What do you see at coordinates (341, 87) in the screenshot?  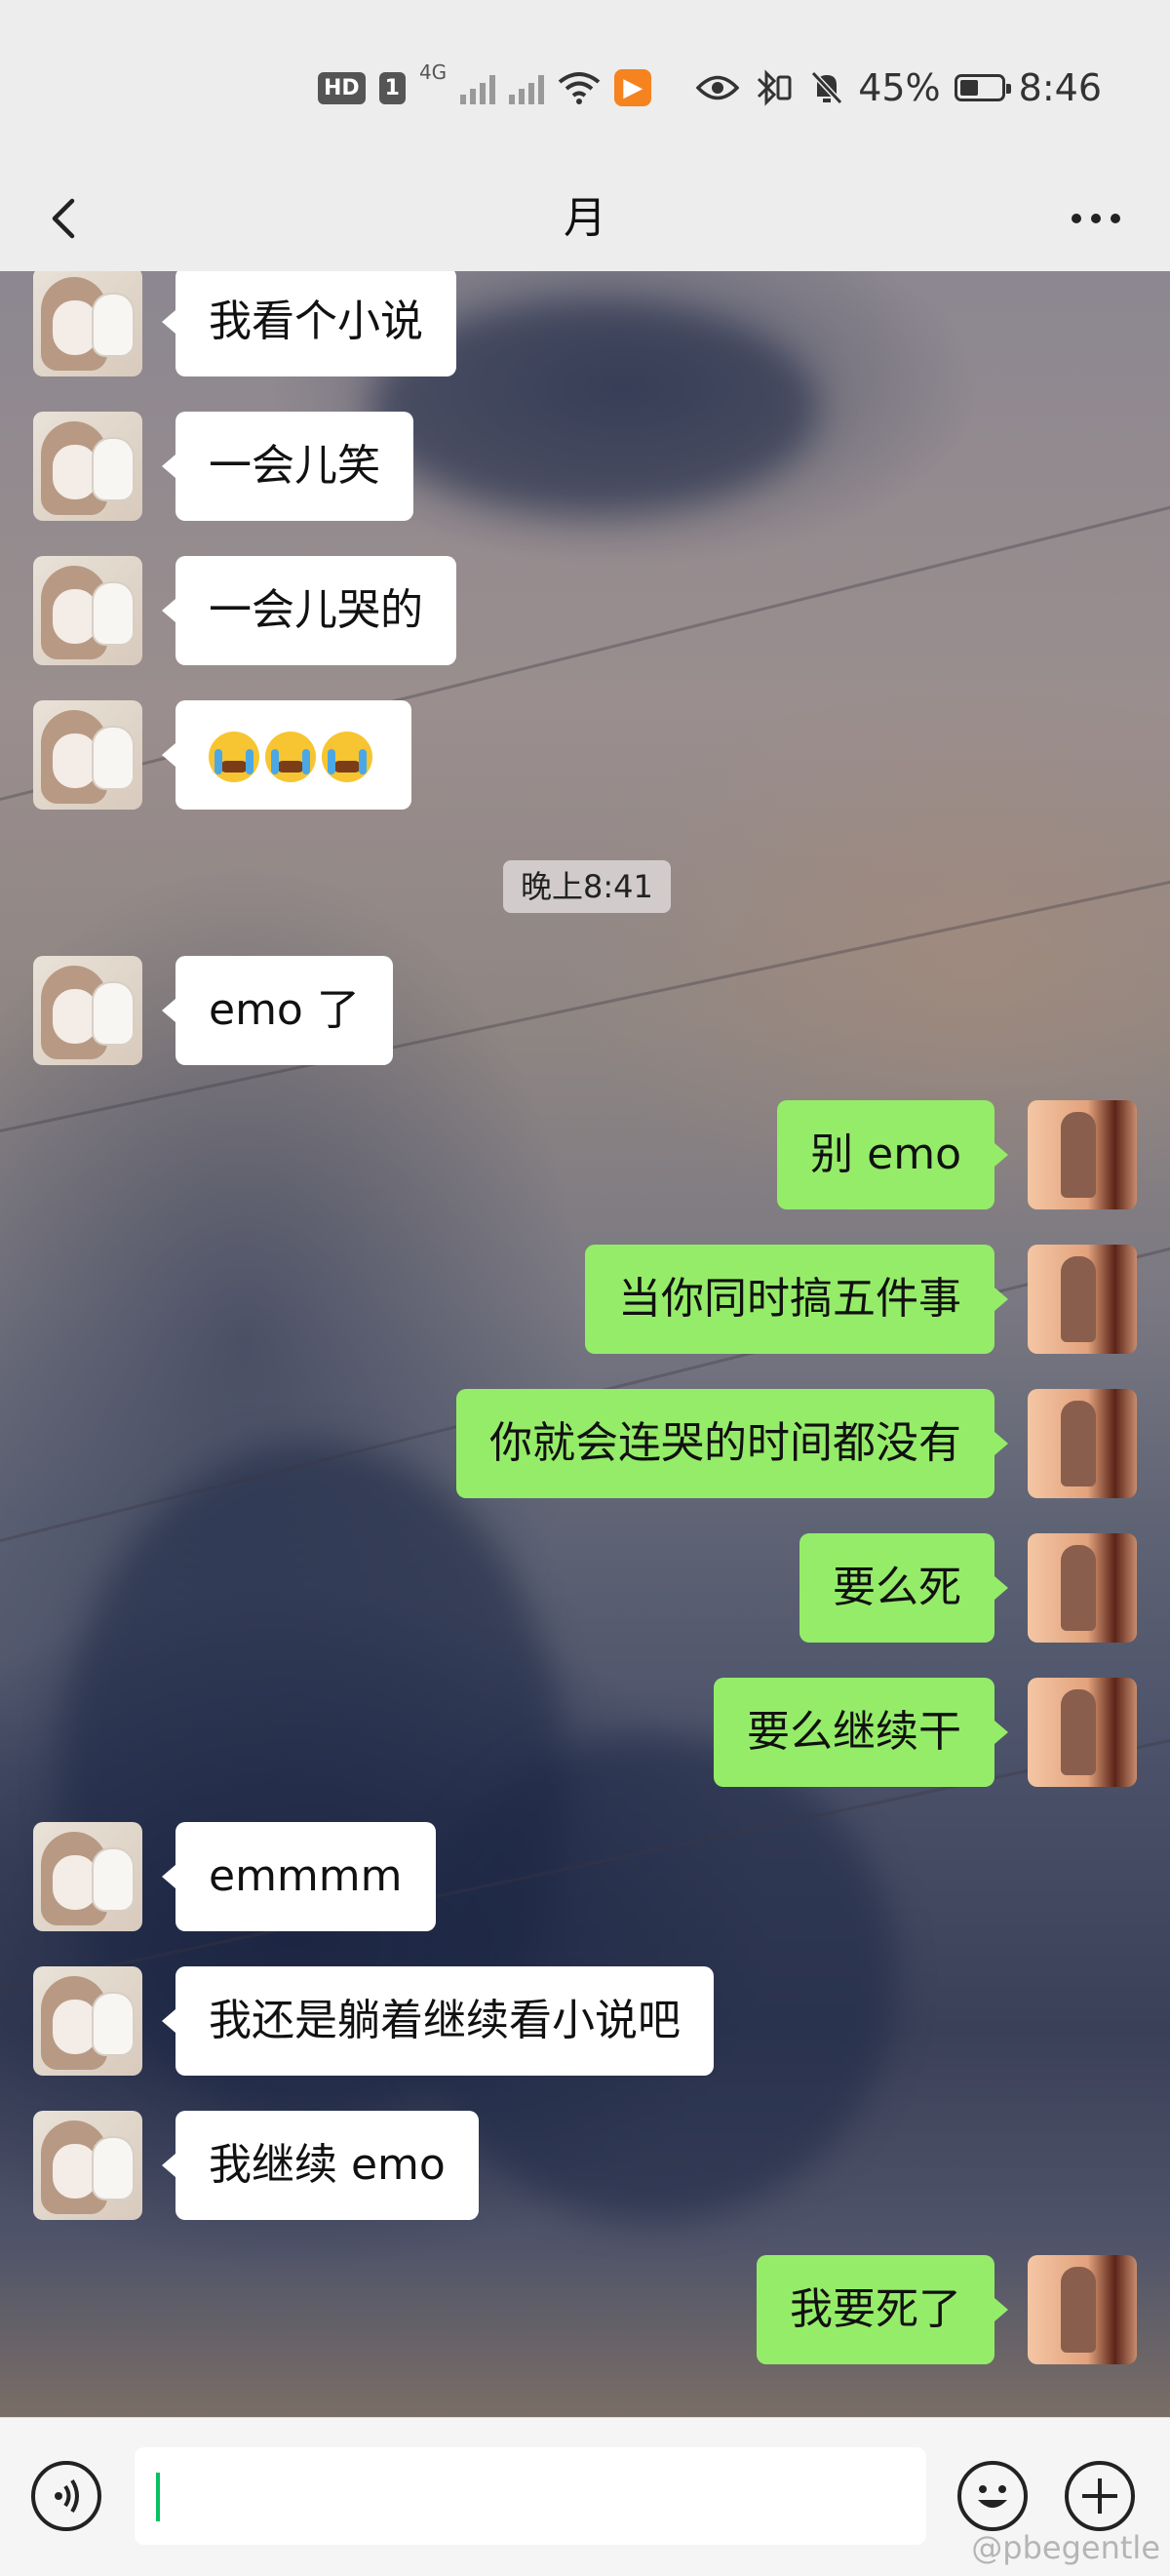 I see `hd-icon: HD` at bounding box center [341, 87].